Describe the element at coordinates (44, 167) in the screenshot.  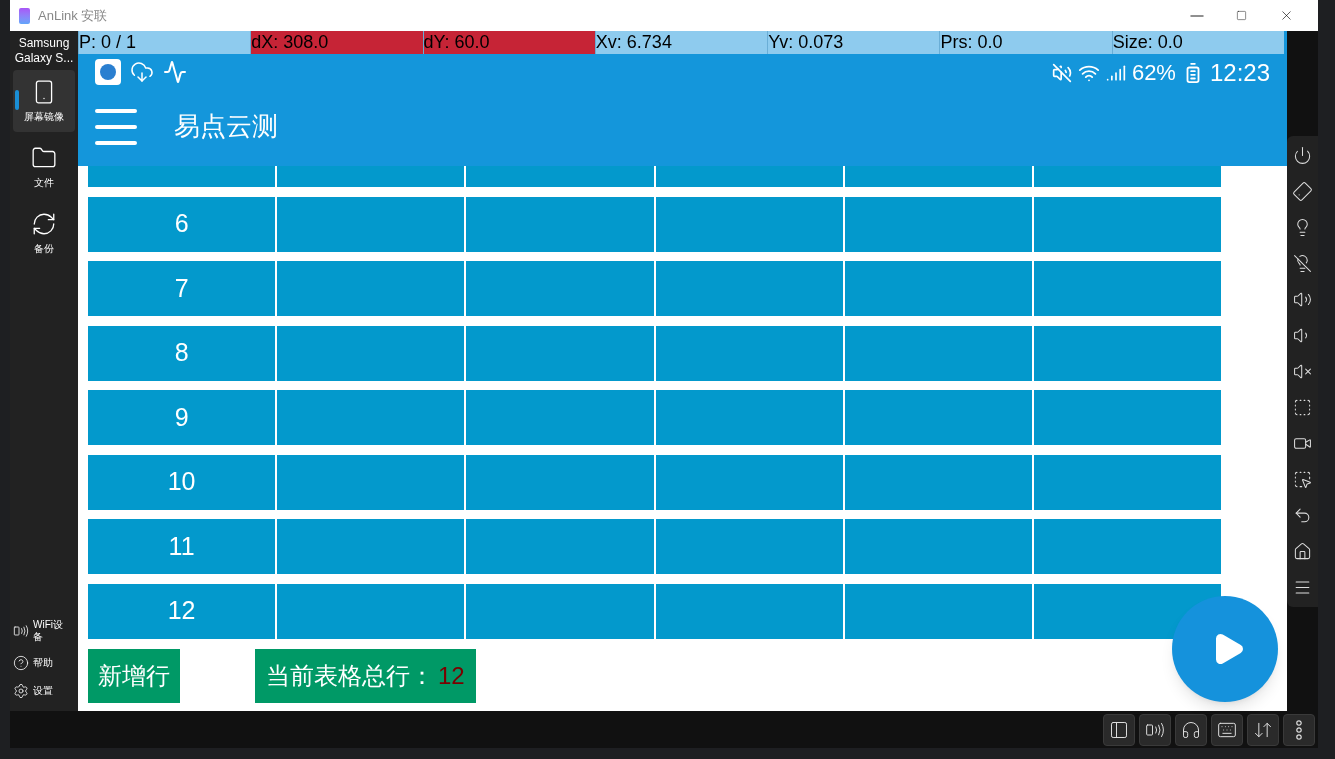
I see `sidebar-item: 文件` at that location.